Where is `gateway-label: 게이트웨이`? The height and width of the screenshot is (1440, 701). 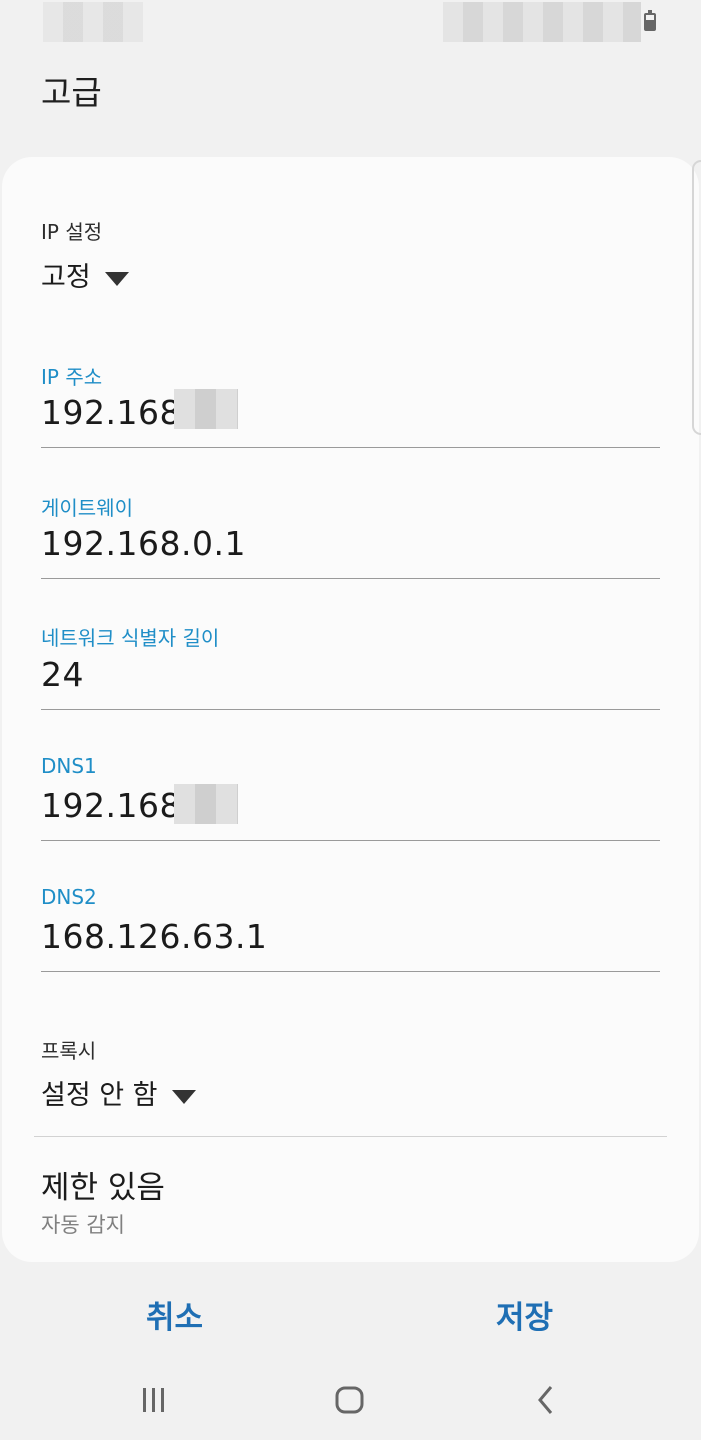
gateway-label: 게이트웨이 is located at coordinates (87, 508).